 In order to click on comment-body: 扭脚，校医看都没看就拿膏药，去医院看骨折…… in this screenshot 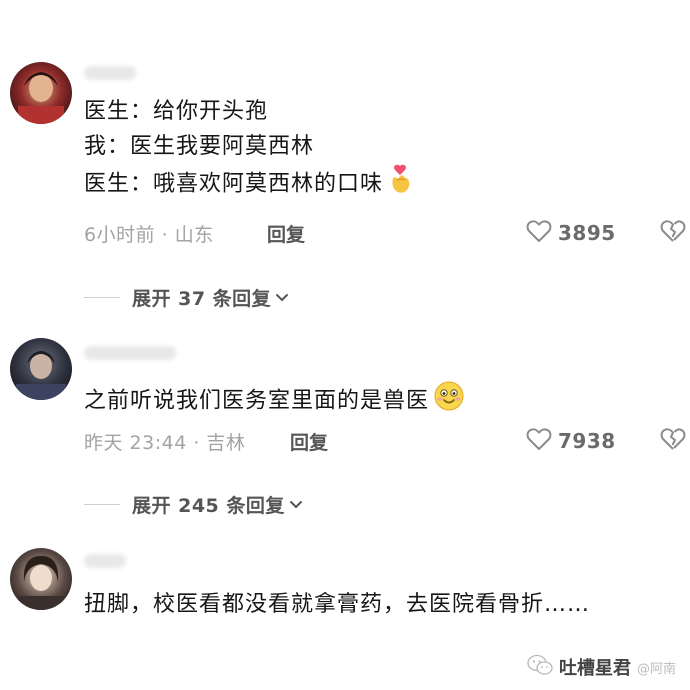, I will do `click(337, 604)`.